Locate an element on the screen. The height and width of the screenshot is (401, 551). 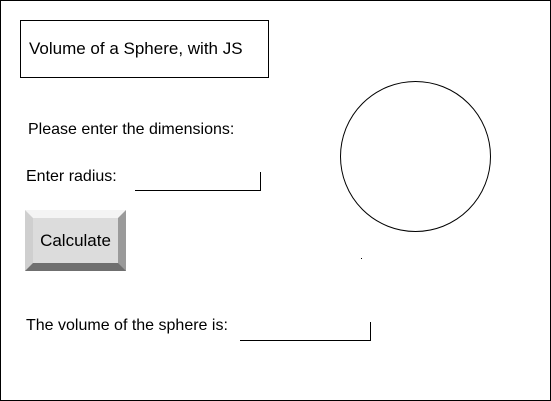
page-title: Volume of a Sphere, with JS is located at coordinates (144, 49).